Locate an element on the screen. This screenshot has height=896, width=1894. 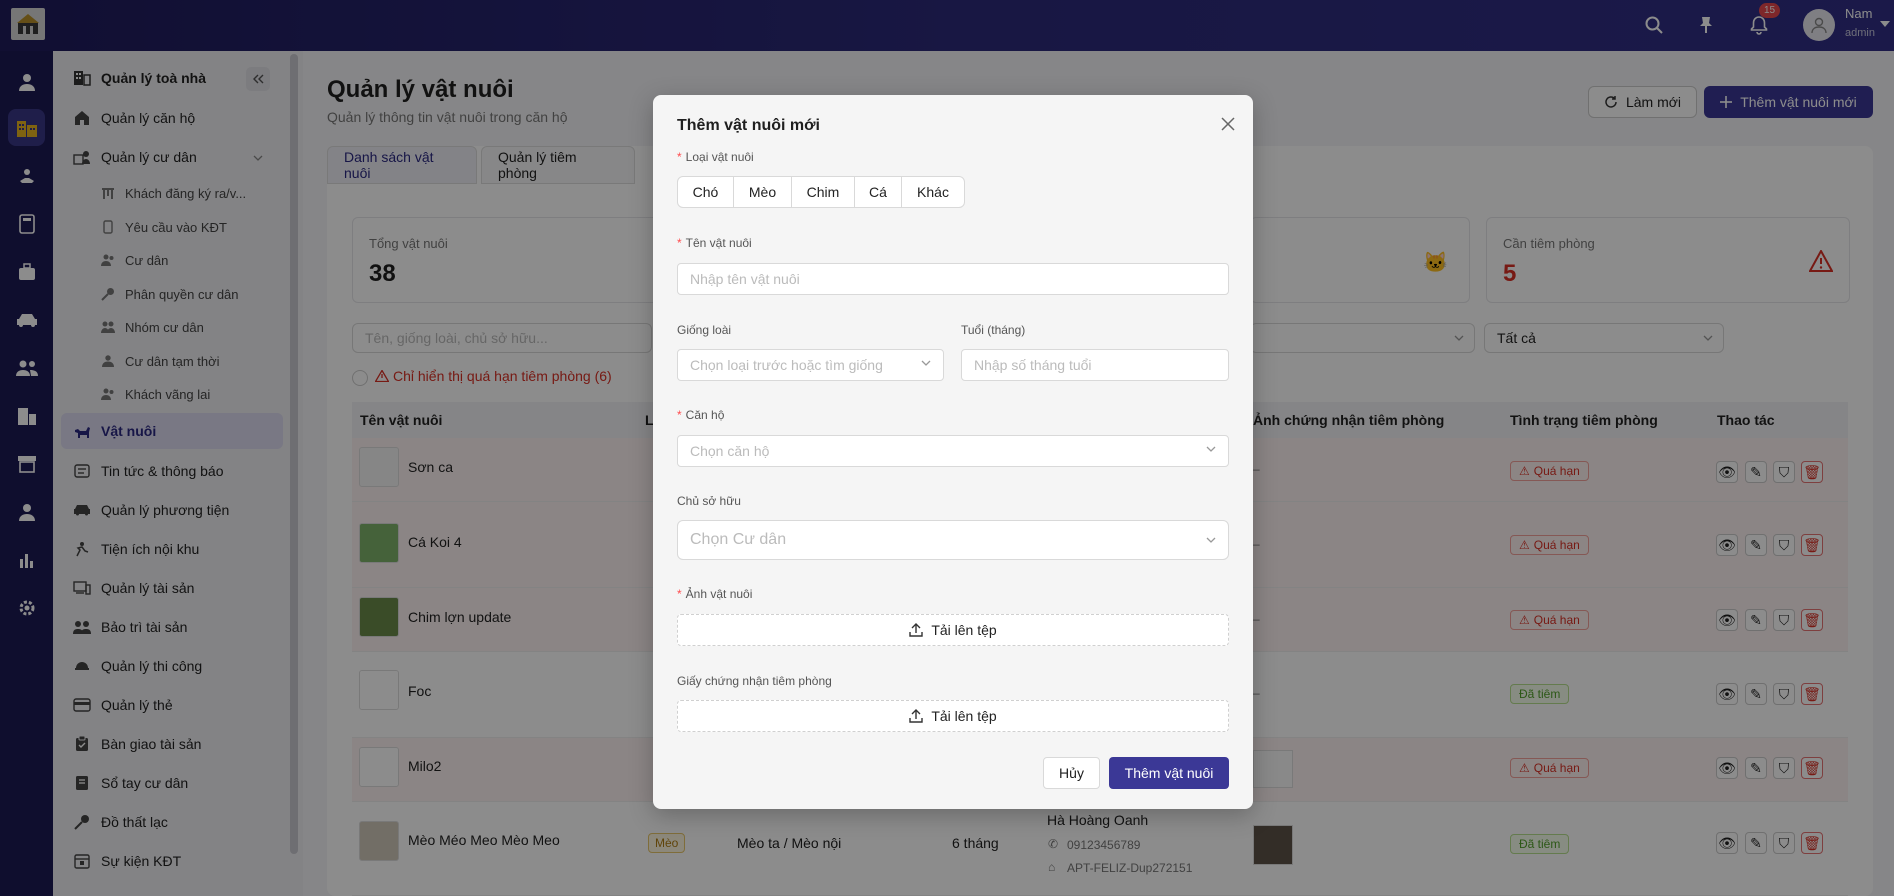
modal-title: Thêm vật nuôi mới is located at coordinates (748, 125).